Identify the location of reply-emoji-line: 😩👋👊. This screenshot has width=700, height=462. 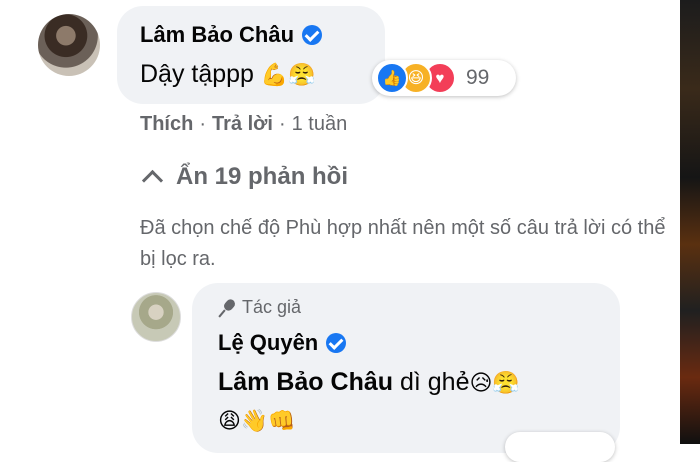
(257, 420).